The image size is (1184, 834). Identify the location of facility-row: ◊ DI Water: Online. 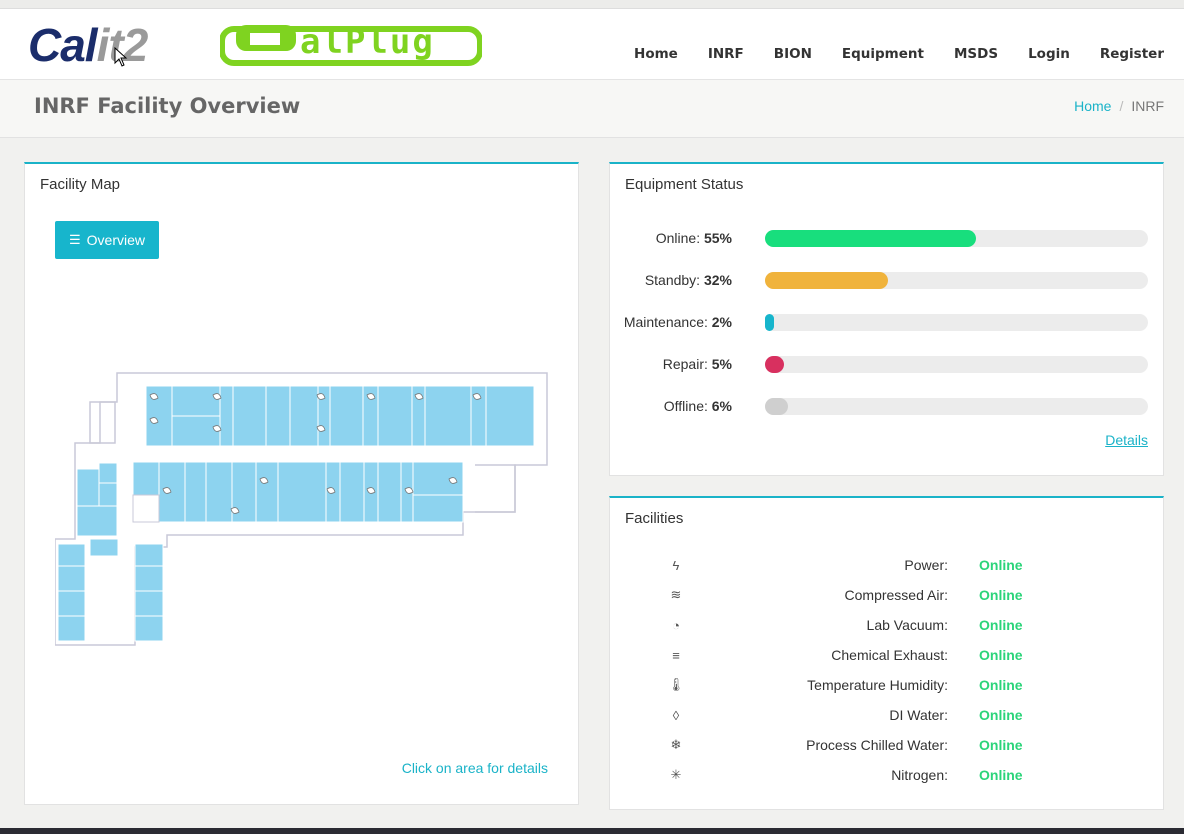
(886, 715).